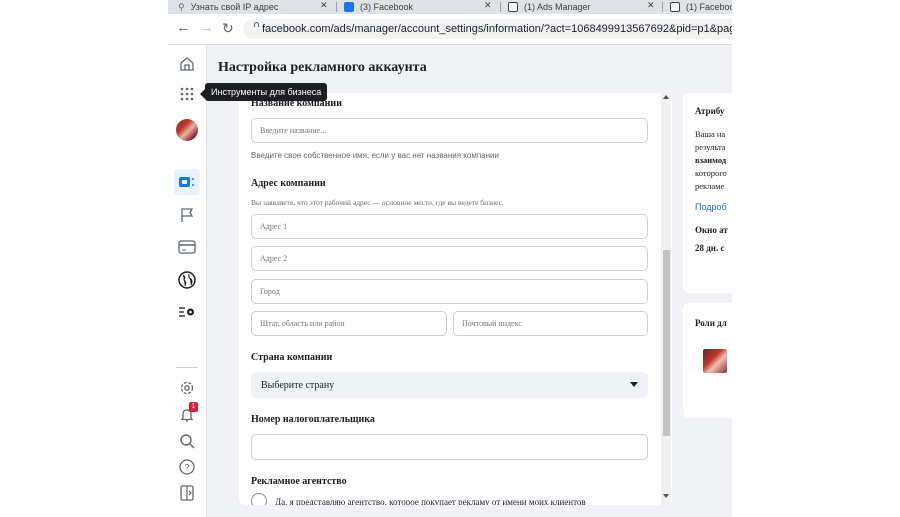  What do you see at coordinates (711, 207) in the screenshot?
I see `learn-more-link: Подроб` at bounding box center [711, 207].